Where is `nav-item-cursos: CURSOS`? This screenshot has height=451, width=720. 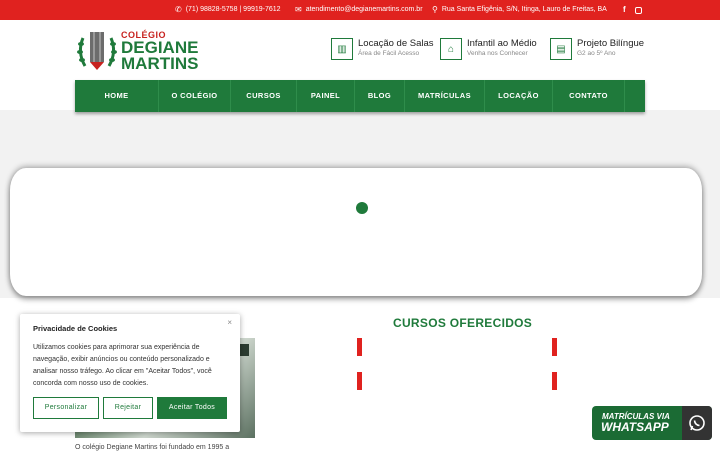
nav-item-cursos: CURSOS is located at coordinates (264, 96).